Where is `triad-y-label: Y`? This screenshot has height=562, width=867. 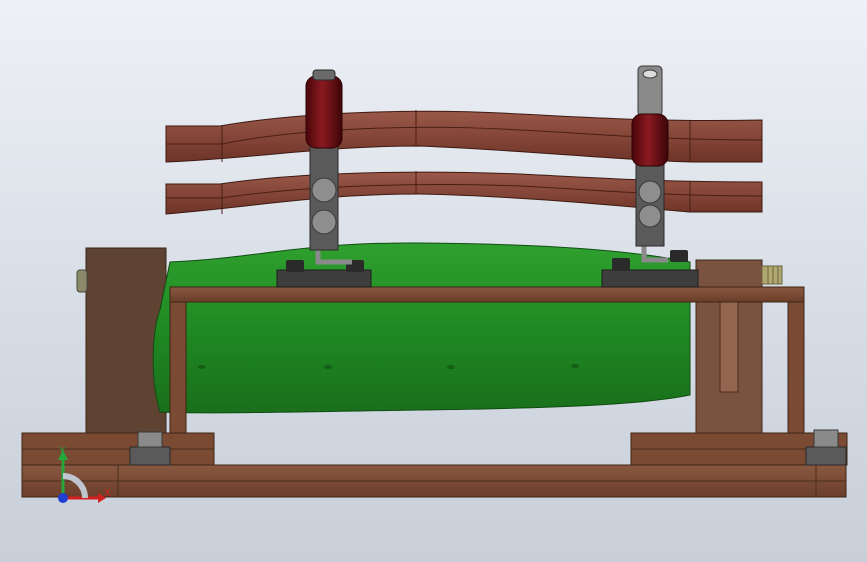 triad-y-label: Y is located at coordinates (62, 451).